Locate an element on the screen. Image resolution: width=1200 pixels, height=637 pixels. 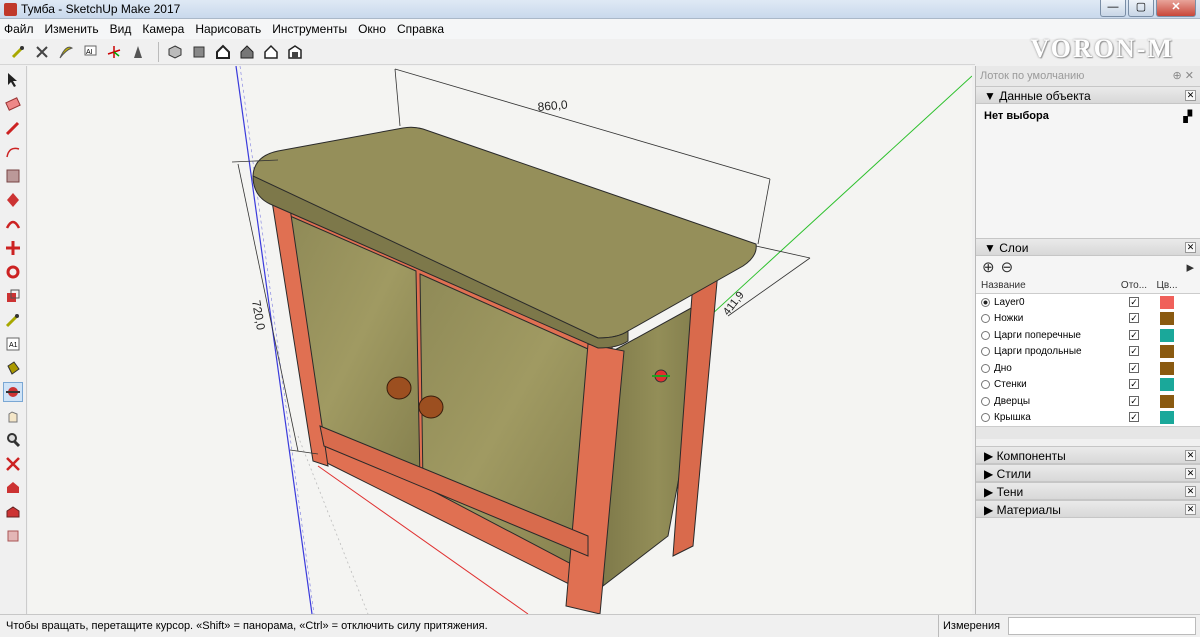
right-view-icon is located at coordinates (247, 52).